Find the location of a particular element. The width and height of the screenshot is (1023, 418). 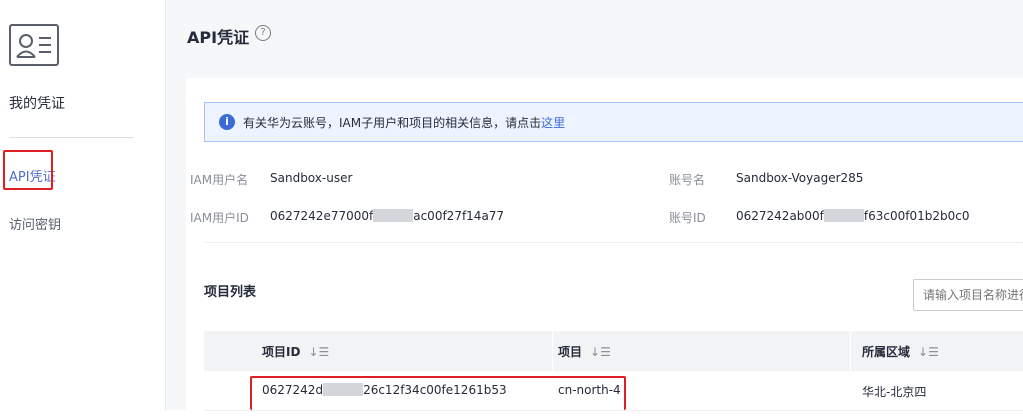

iam-username-value: Sandbox-user is located at coordinates (311, 178).